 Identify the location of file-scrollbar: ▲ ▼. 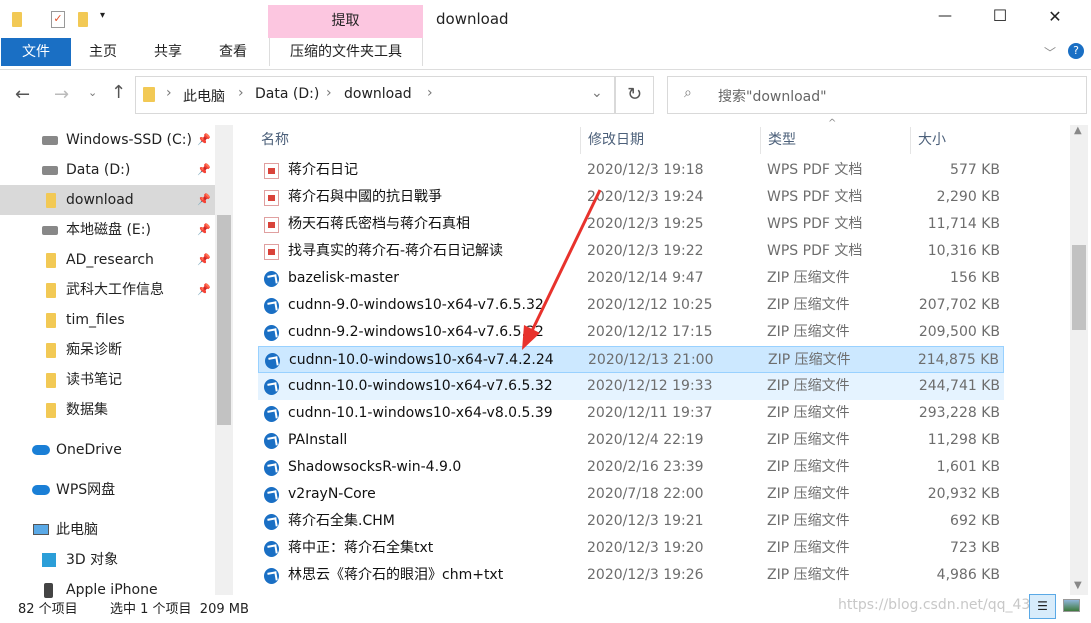
(1079, 360).